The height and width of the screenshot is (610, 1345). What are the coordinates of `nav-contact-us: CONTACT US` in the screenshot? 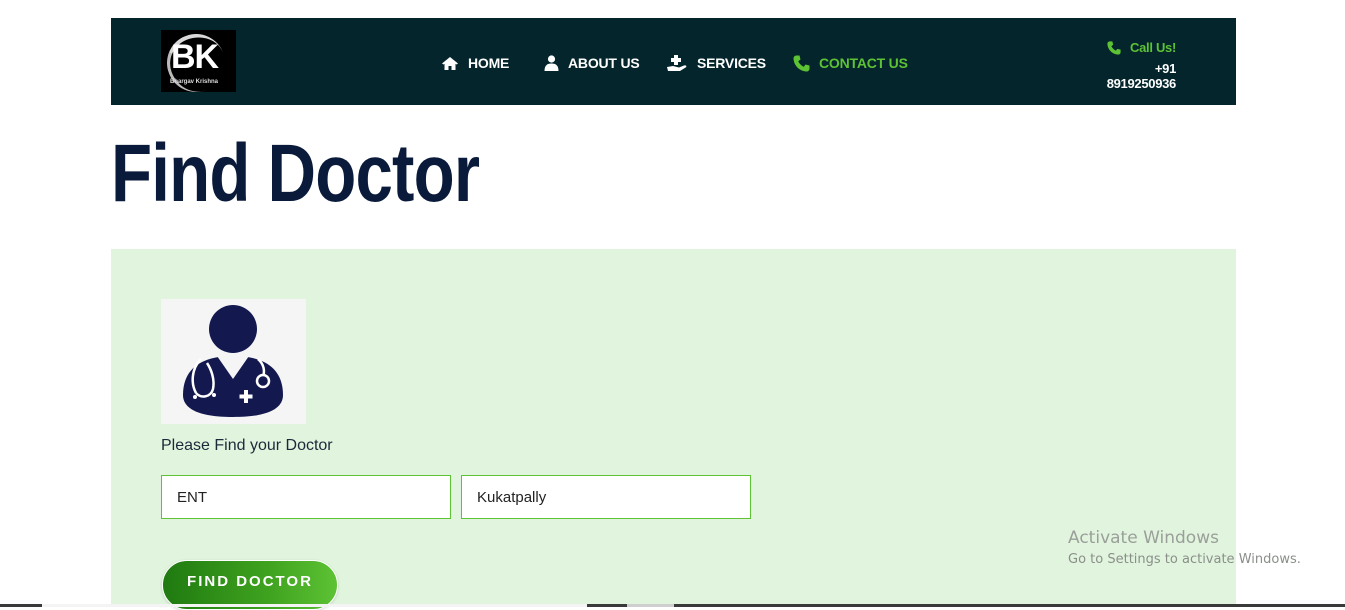 It's located at (850, 63).